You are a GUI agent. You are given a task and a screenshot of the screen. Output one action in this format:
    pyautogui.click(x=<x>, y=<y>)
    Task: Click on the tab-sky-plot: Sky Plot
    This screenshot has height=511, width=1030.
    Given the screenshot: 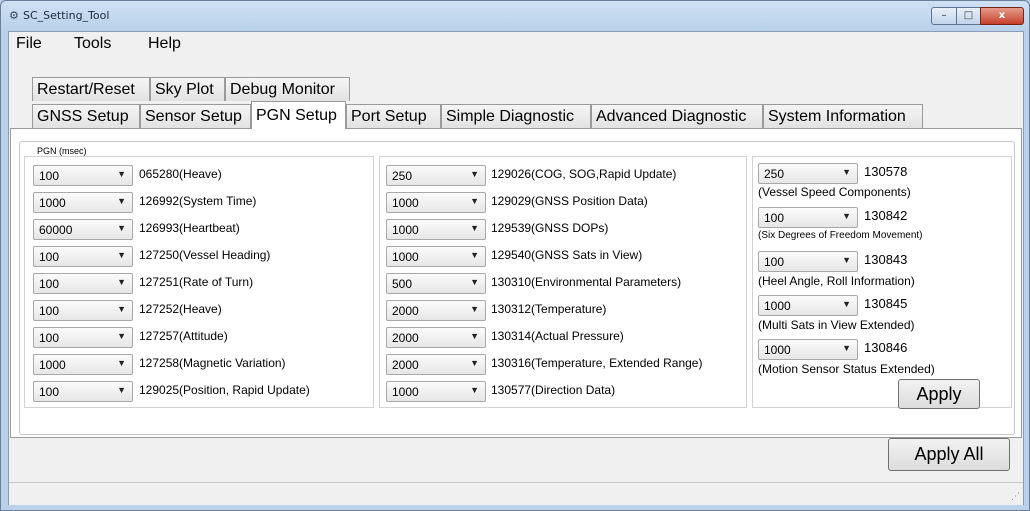 What is the action you would take?
    pyautogui.click(x=187, y=89)
    